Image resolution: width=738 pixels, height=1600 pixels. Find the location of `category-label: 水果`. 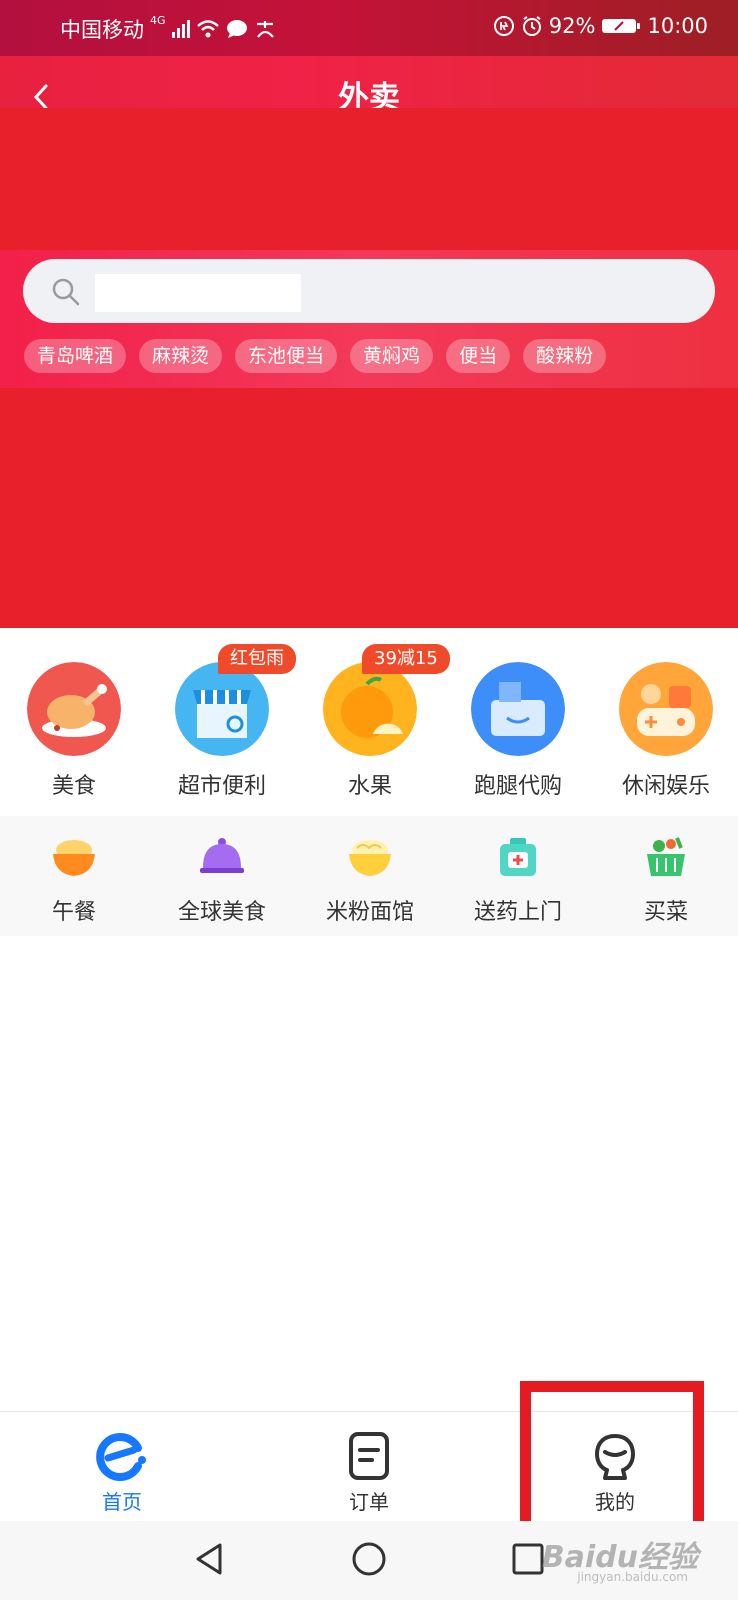

category-label: 水果 is located at coordinates (369, 786).